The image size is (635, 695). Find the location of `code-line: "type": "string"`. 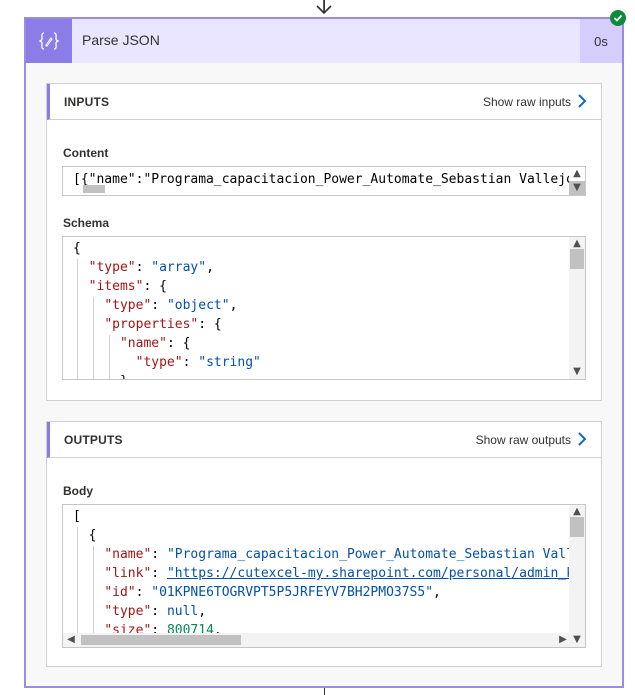

code-line: "type": "string" is located at coordinates (198, 362).